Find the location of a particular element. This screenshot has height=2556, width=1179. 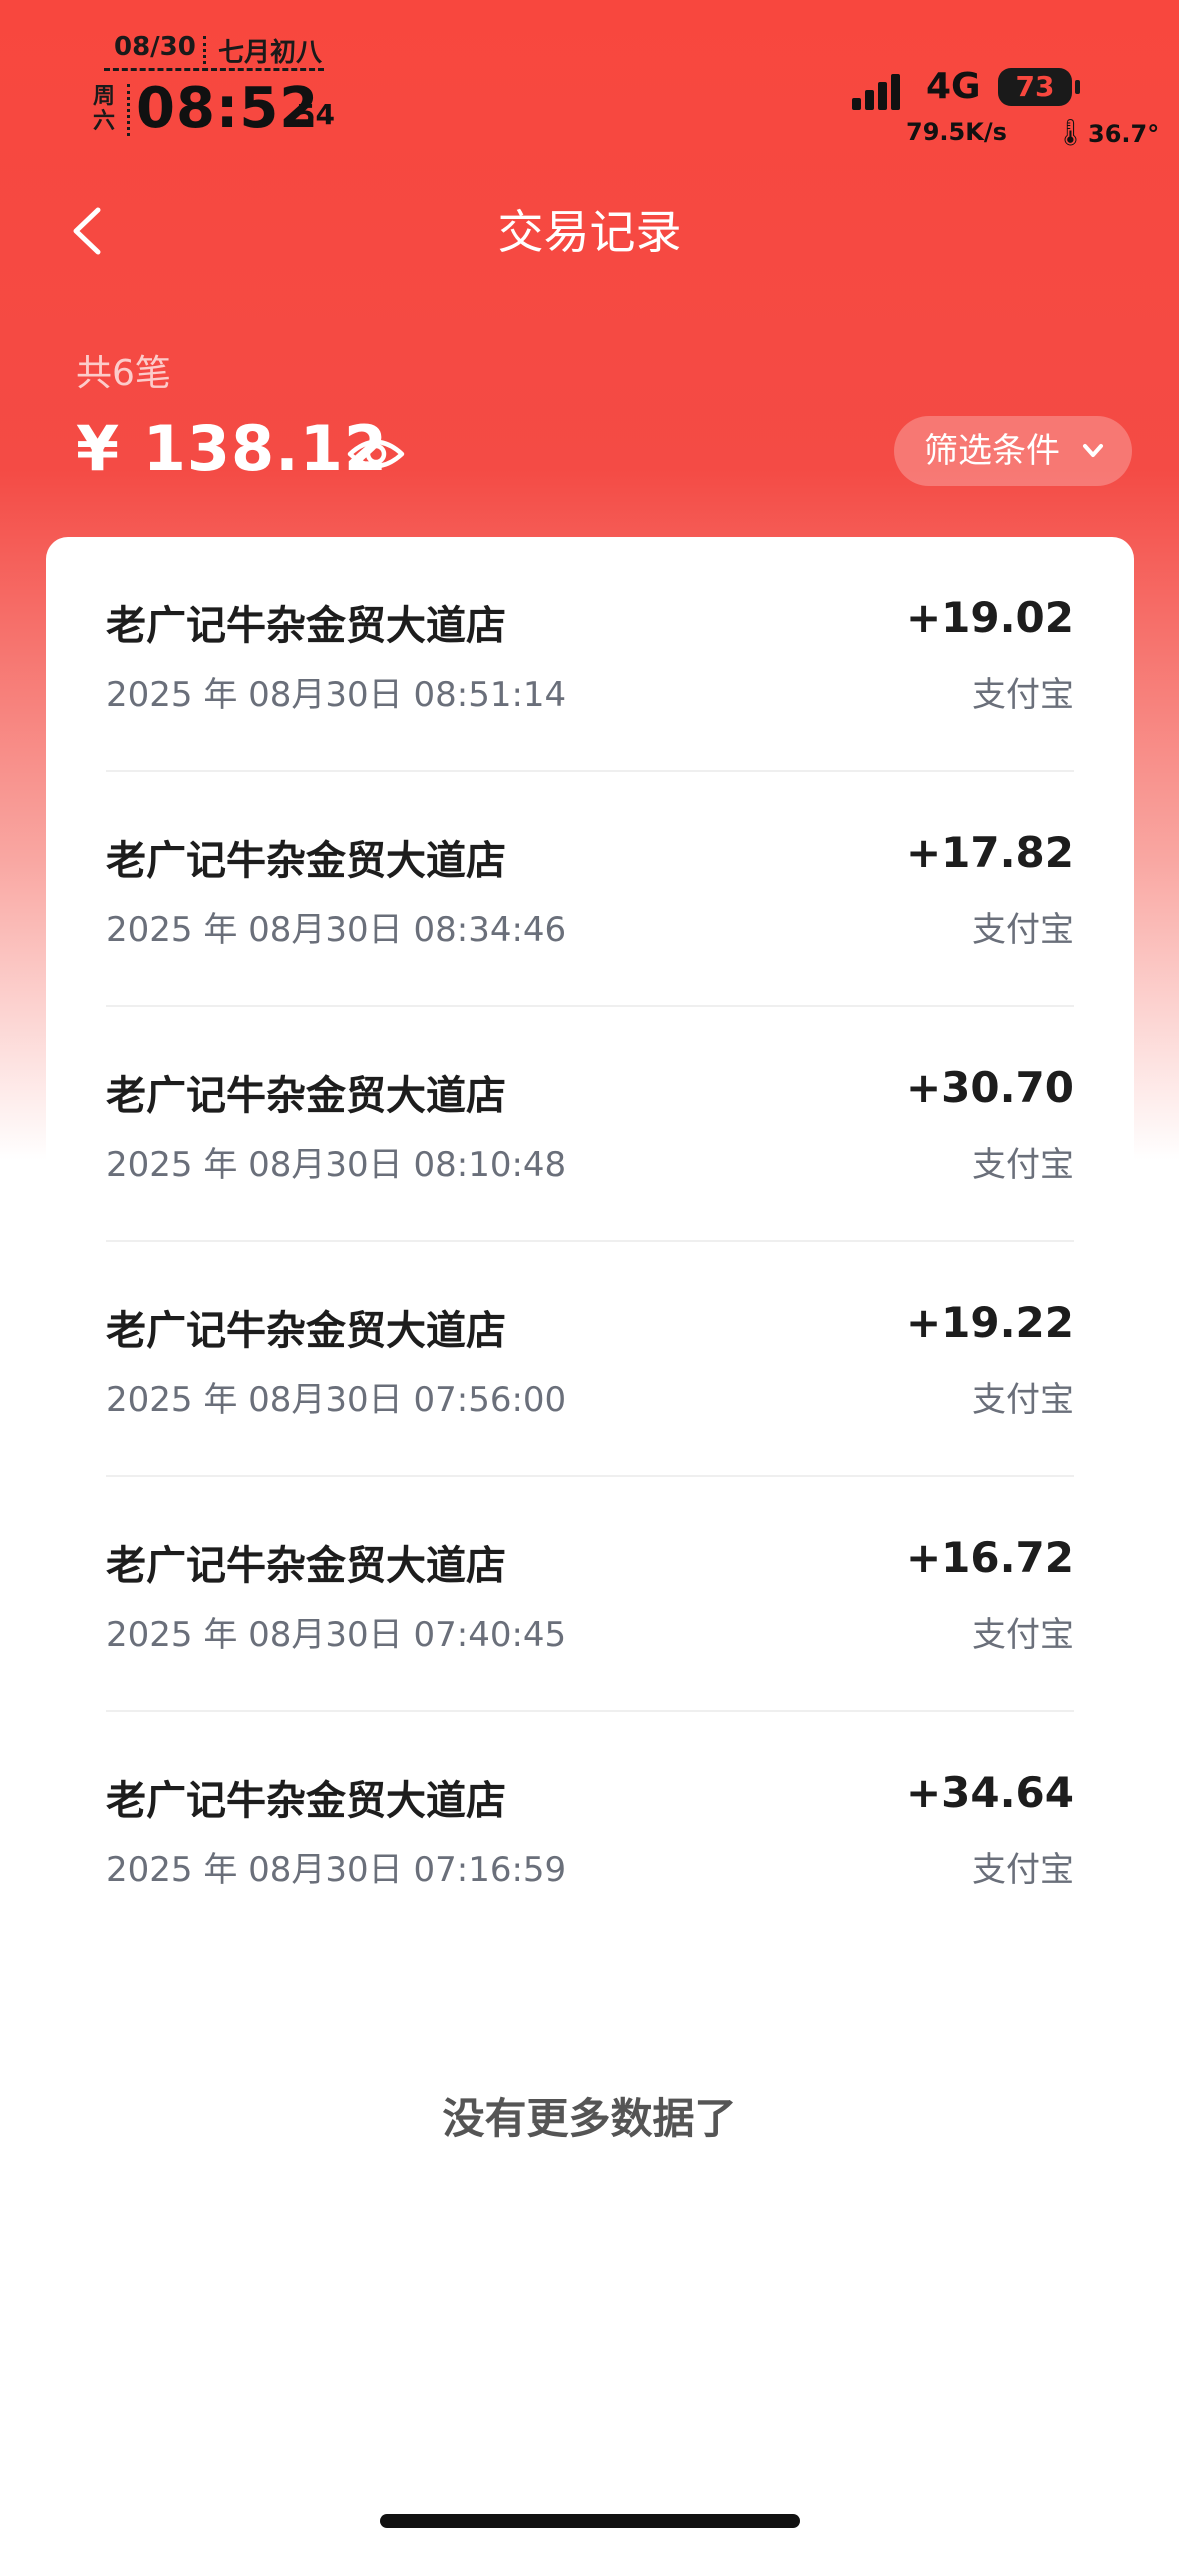

page-title: 交易记录 is located at coordinates (589, 232).